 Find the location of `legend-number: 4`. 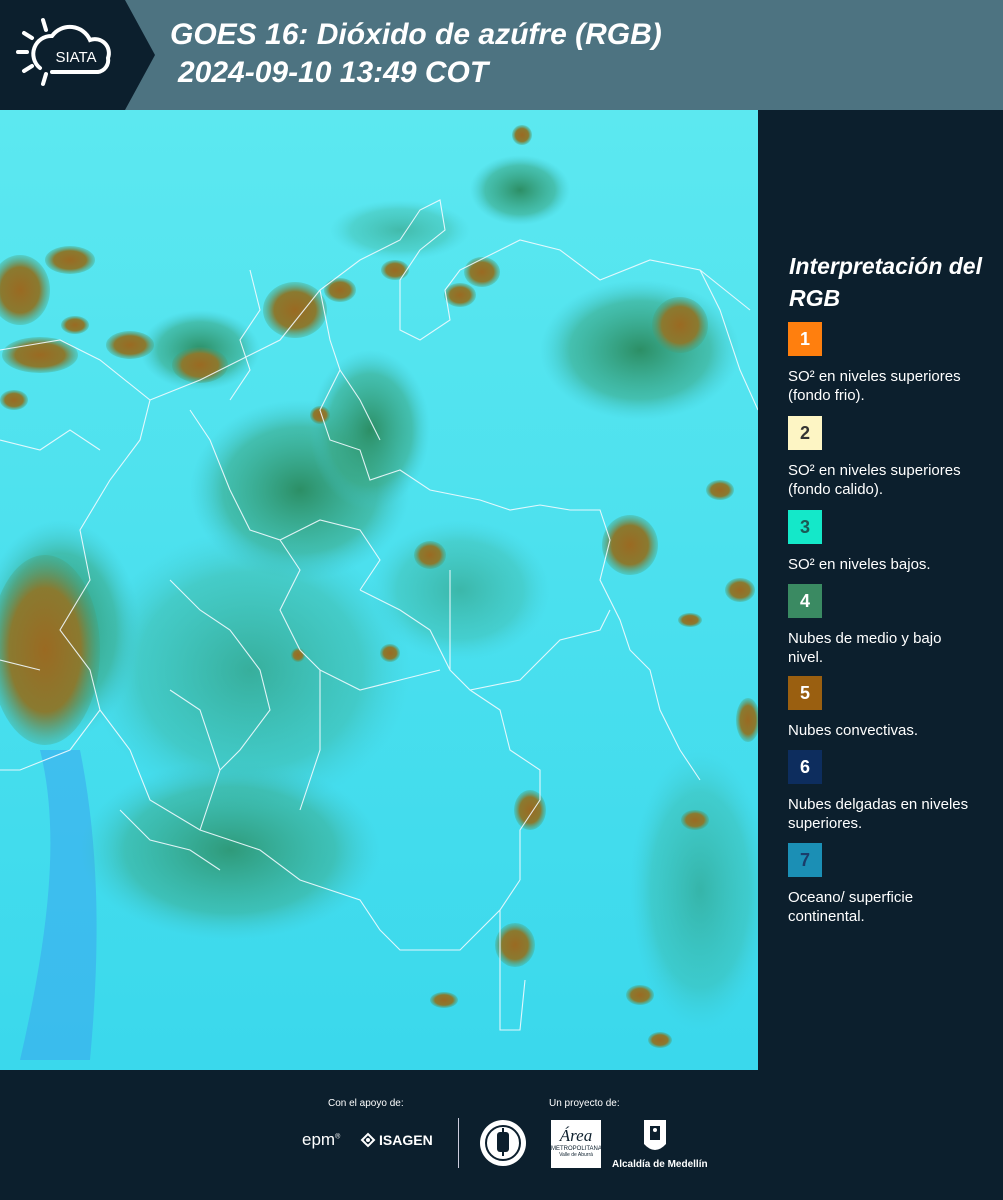

legend-number: 4 is located at coordinates (804, 600).